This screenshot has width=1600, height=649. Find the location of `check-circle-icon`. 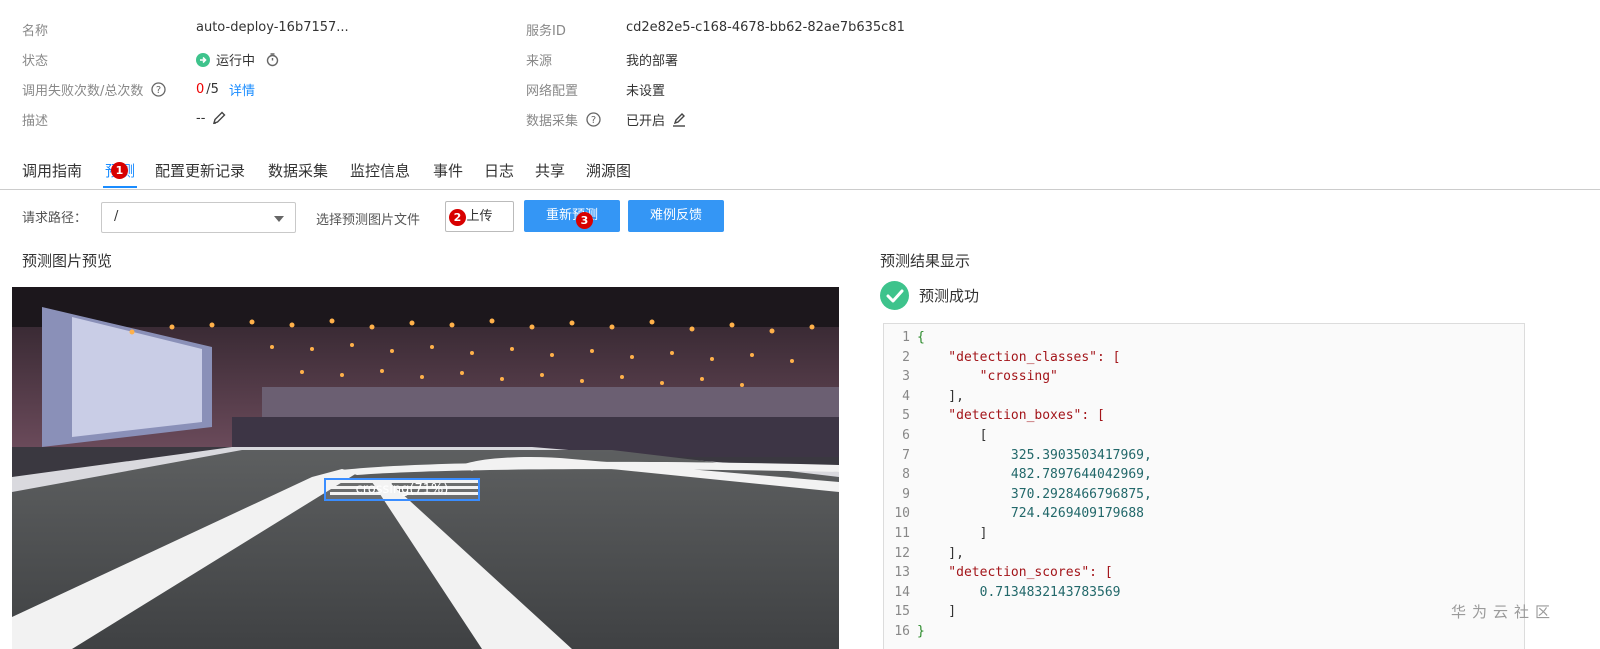

check-circle-icon is located at coordinates (894, 295).